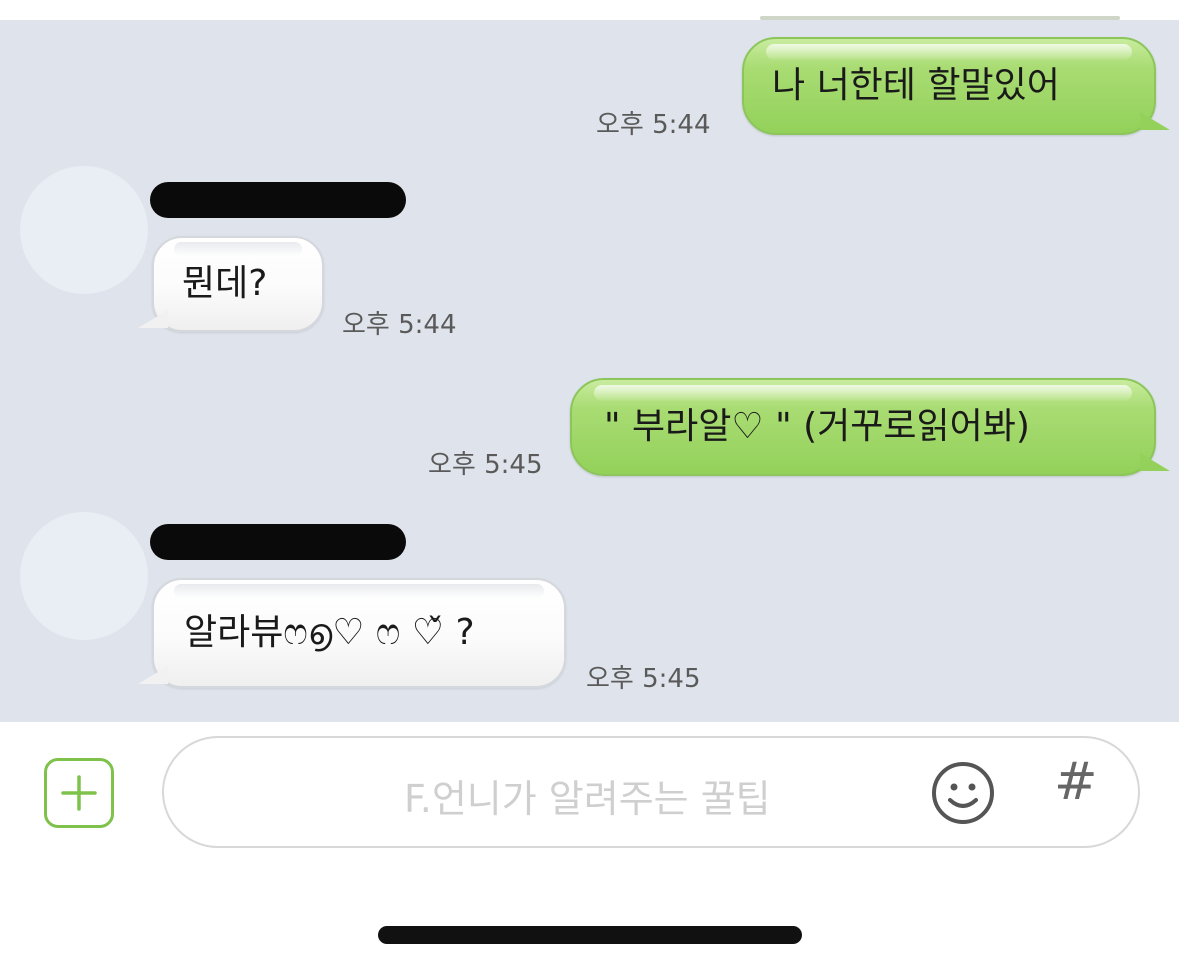 Image resolution: width=1179 pixels, height=956 pixels. I want to click on hashtag-button: #, so click(1076, 782).